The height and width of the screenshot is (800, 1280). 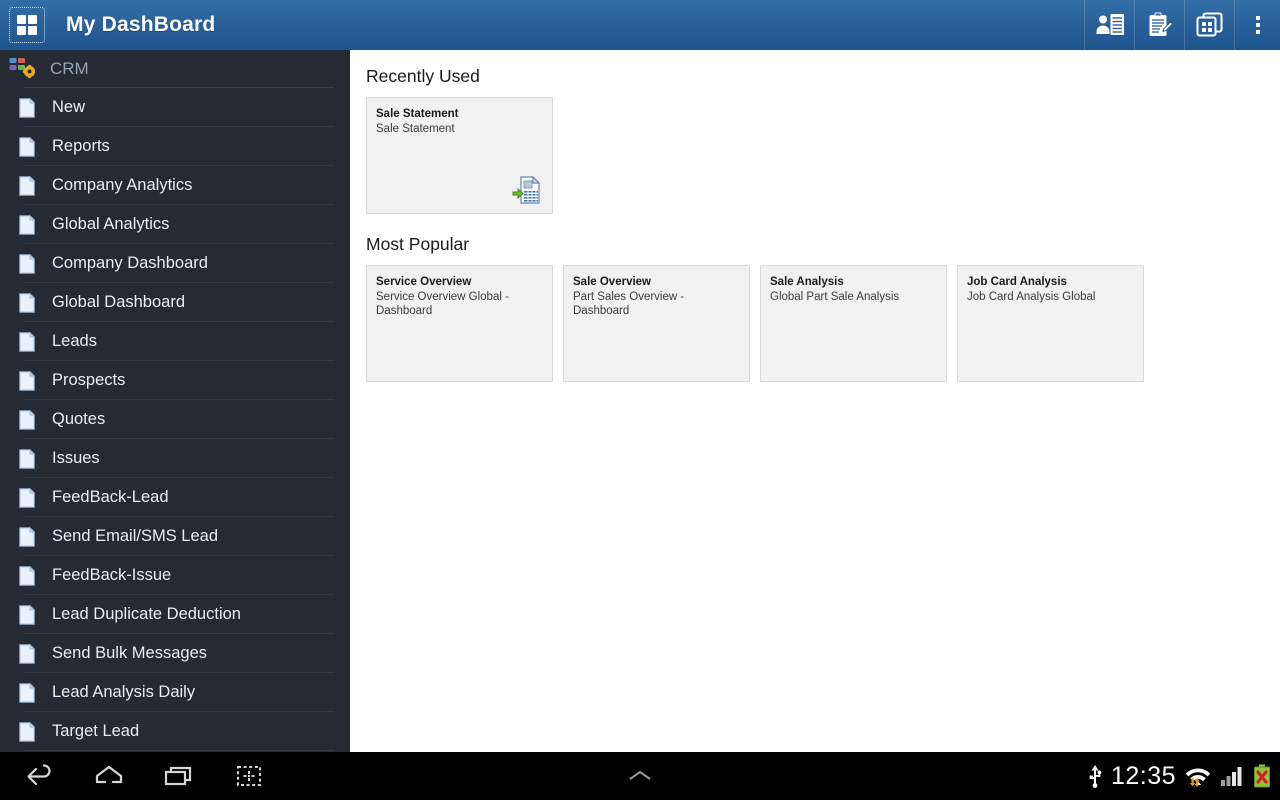 I want to click on sidebar-item-global-dashboard: Global Dashboard, so click(x=175, y=302).